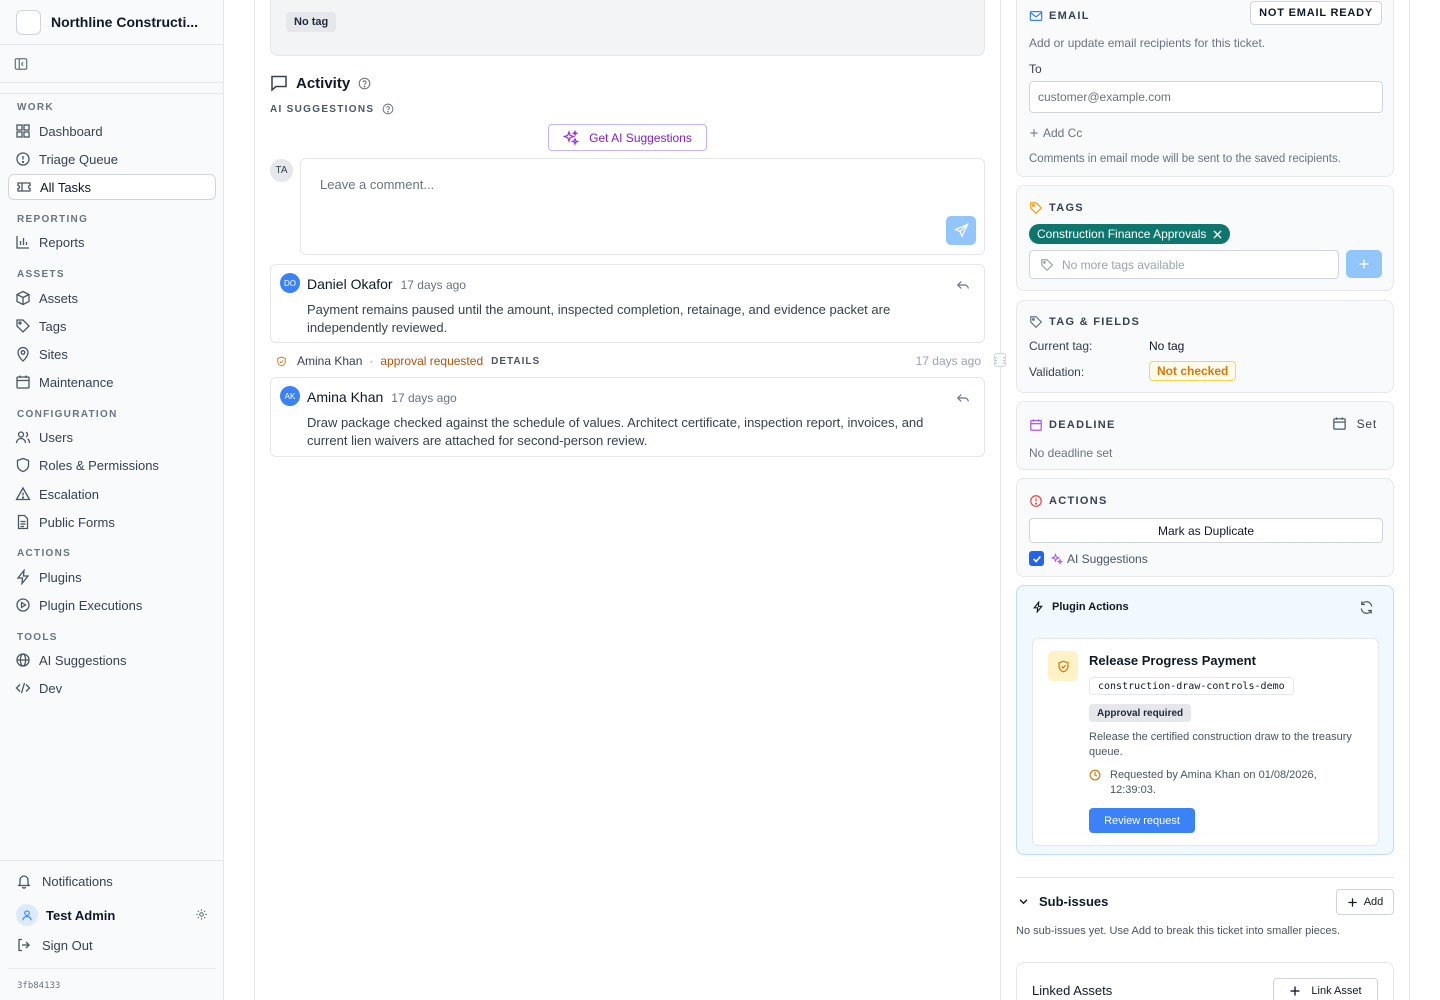 Image resolution: width=1440 pixels, height=1000 pixels. Describe the element at coordinates (112, 326) in the screenshot. I see `sidebar-item-tags: Tags` at that location.